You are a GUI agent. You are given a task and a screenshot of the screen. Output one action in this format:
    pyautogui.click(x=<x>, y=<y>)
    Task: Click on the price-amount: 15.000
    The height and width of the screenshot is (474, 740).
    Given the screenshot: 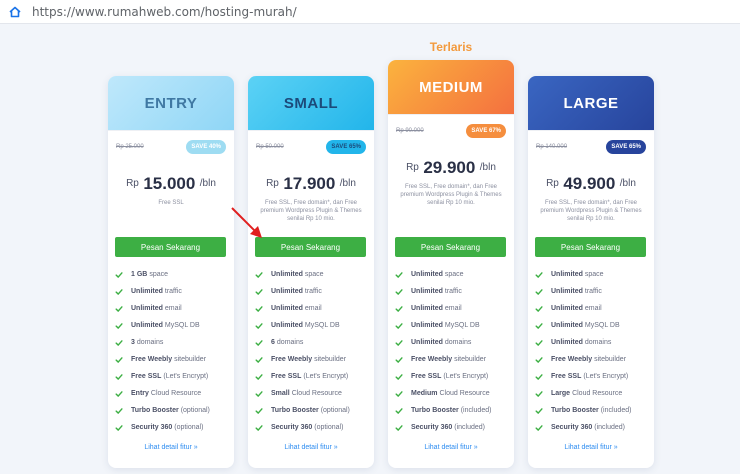 What is the action you would take?
    pyautogui.click(x=169, y=183)
    